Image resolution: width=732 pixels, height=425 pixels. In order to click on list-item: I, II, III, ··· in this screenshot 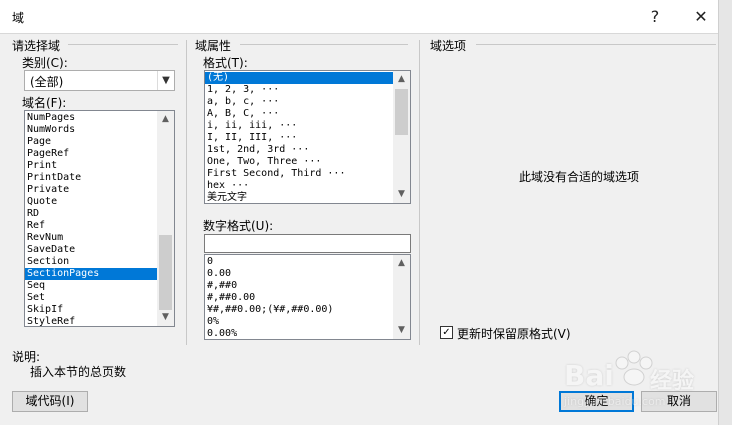, I will do `click(307, 138)`.